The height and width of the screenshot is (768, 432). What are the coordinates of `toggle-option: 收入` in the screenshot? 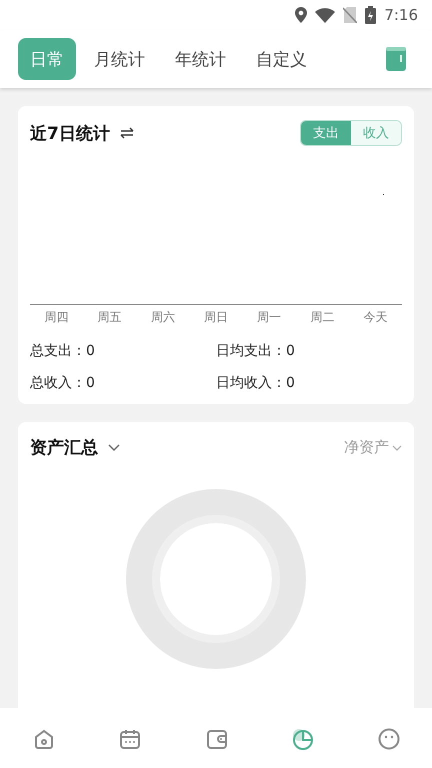 It's located at (376, 133).